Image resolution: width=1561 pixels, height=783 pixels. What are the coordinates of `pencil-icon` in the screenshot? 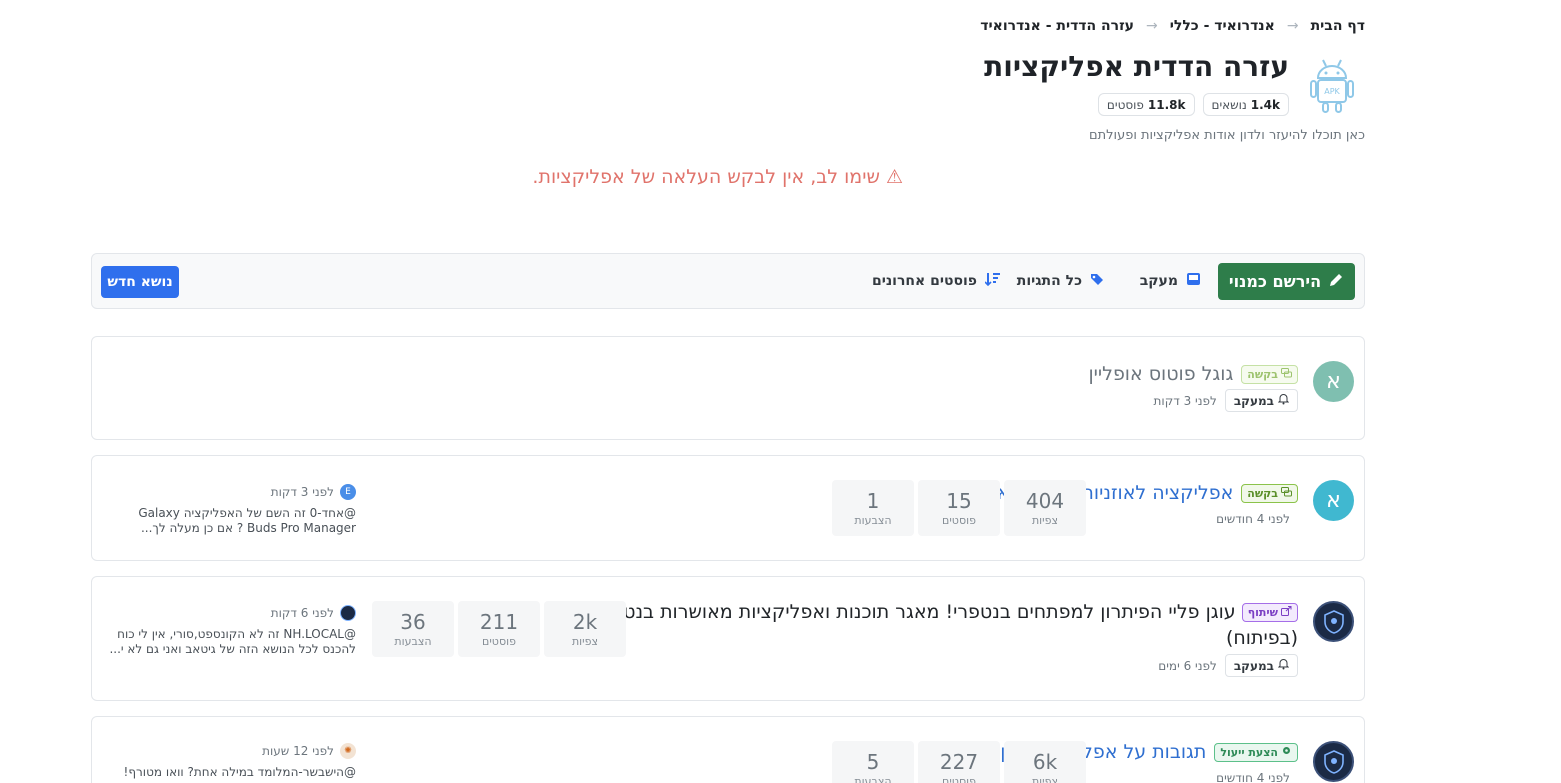 It's located at (1336, 282).